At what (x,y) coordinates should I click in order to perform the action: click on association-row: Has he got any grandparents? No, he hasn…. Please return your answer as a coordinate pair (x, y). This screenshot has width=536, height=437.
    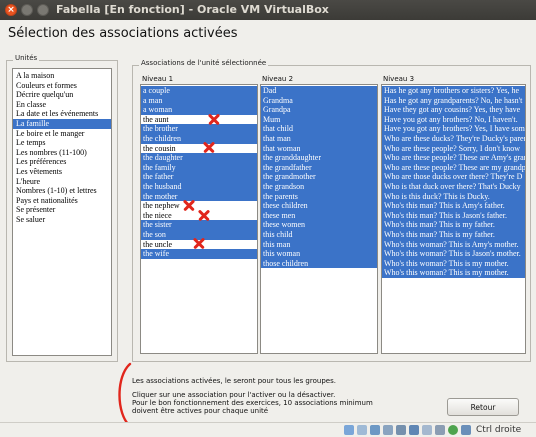
    Looking at the image, I should click on (453, 100).